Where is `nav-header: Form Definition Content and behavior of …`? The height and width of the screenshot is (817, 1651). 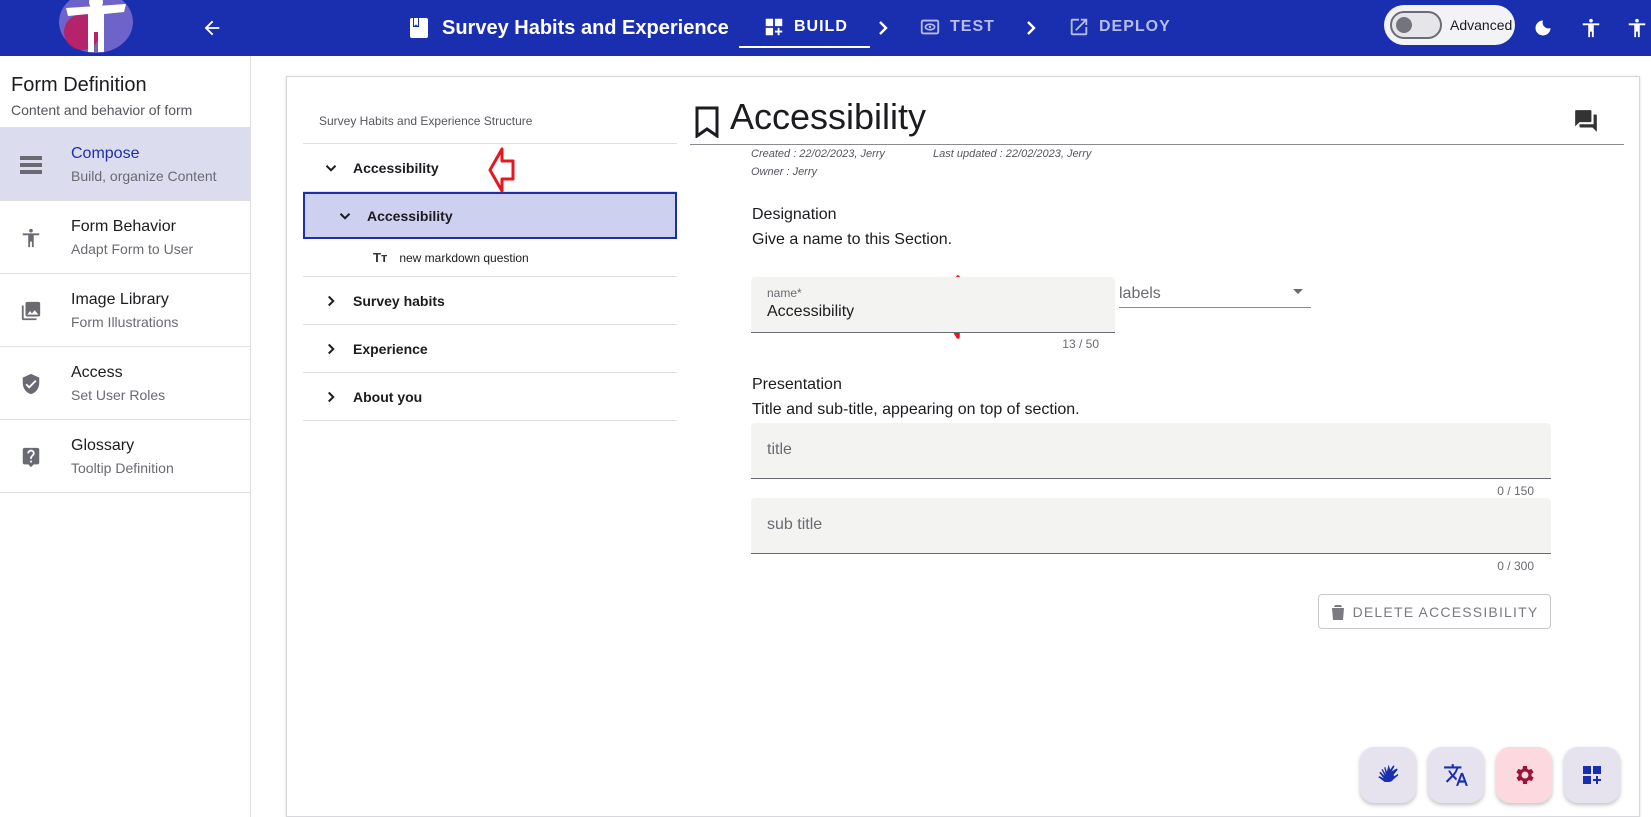 nav-header: Form Definition Content and behavior of … is located at coordinates (125, 92).